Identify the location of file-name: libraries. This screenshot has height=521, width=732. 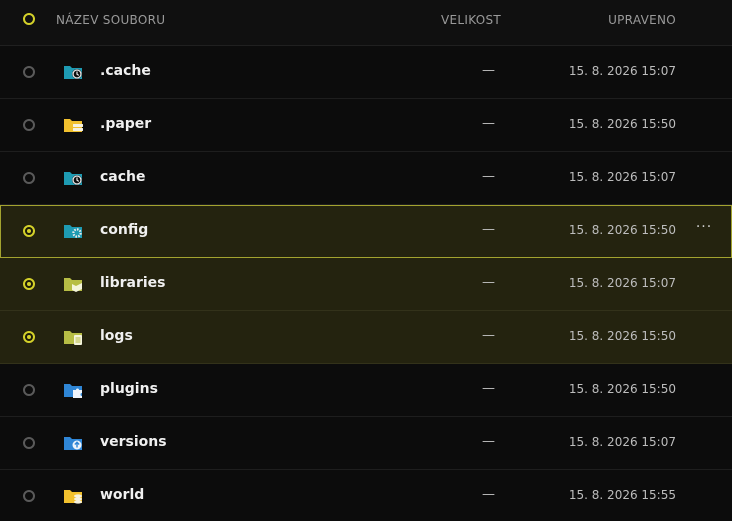
(133, 283).